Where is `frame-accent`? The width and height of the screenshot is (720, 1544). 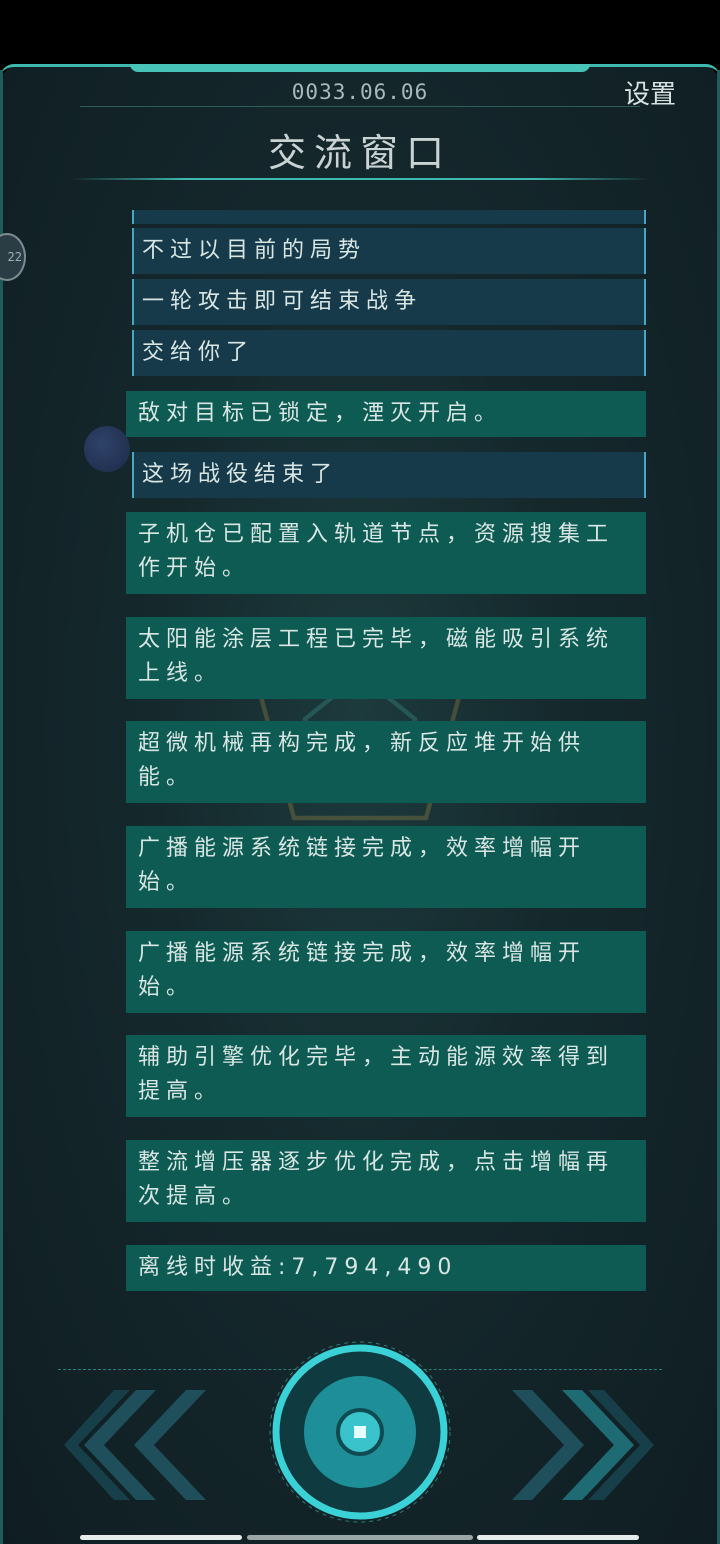
frame-accent is located at coordinates (360, 68).